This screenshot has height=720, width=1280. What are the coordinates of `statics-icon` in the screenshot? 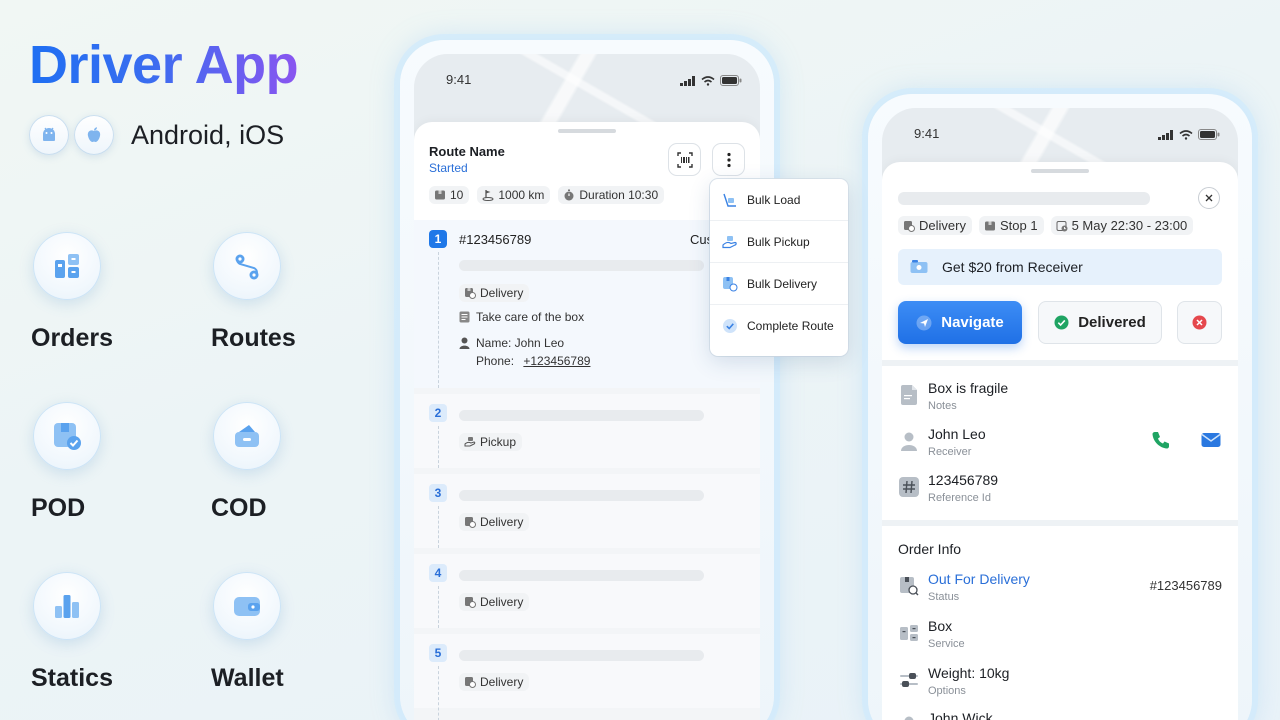 It's located at (67, 606).